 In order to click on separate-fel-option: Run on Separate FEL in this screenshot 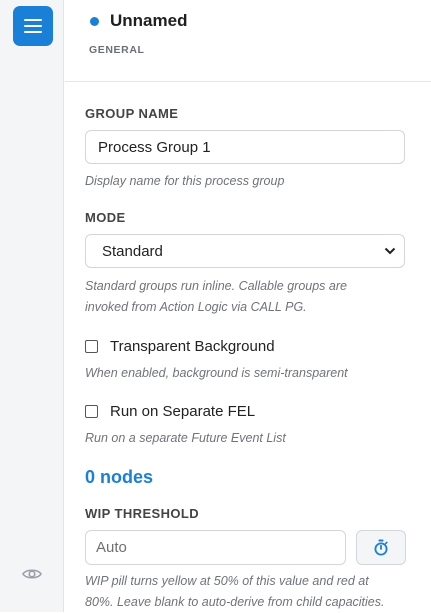, I will do `click(170, 411)`.